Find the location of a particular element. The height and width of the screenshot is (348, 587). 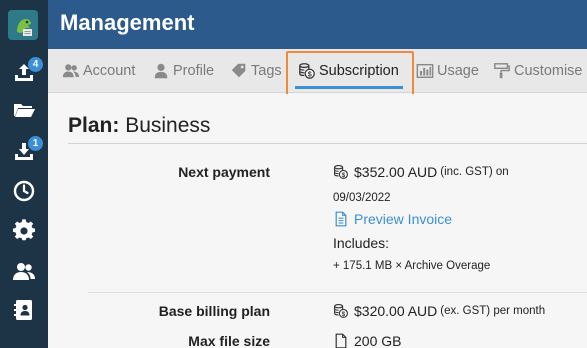

file-icon is located at coordinates (341, 340).